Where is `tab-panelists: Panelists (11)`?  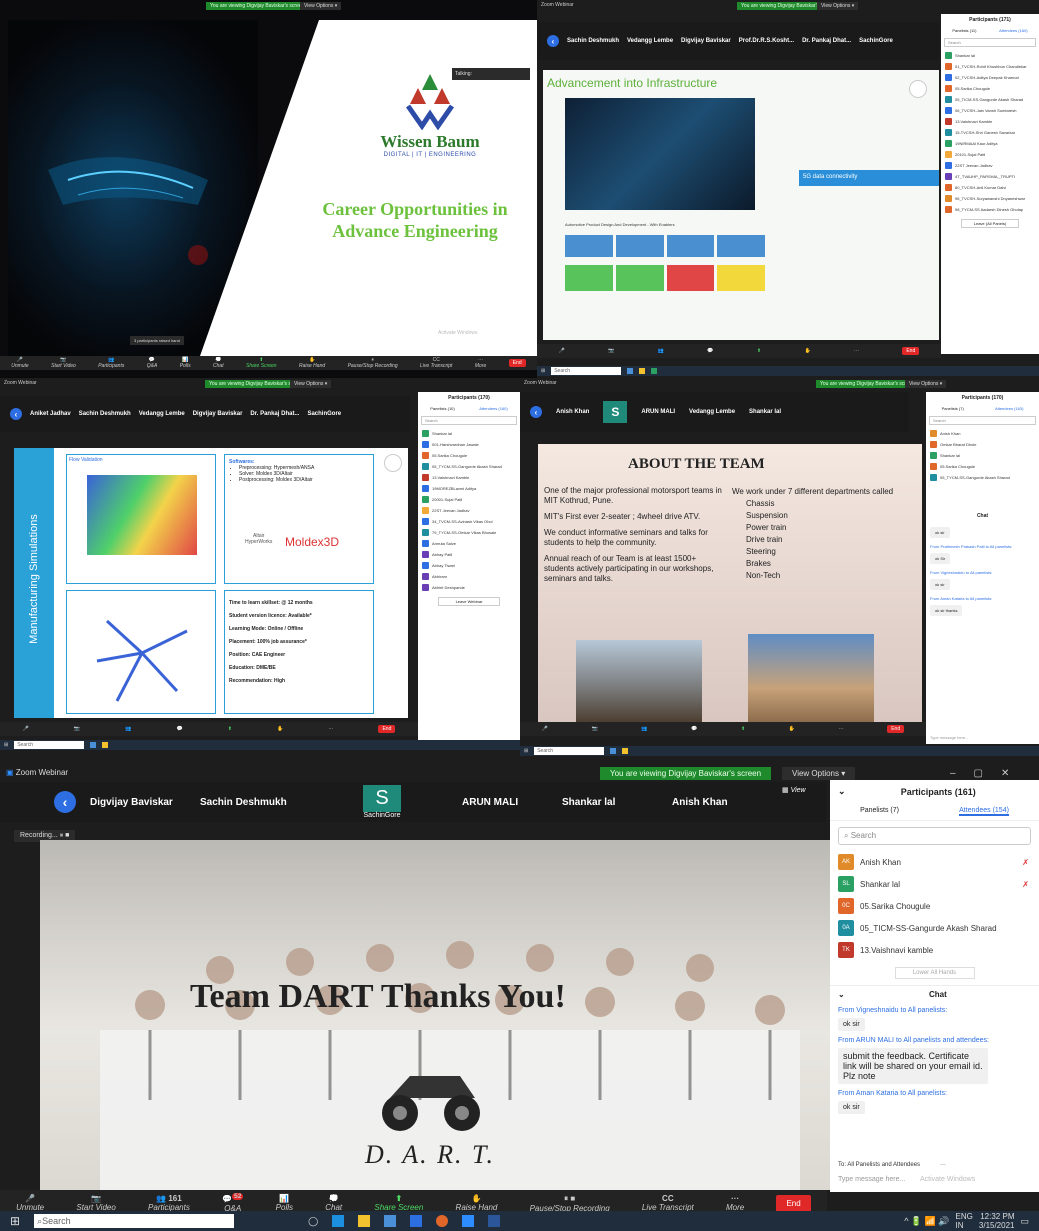
tab-panelists: Panelists (11) is located at coordinates (964, 30).